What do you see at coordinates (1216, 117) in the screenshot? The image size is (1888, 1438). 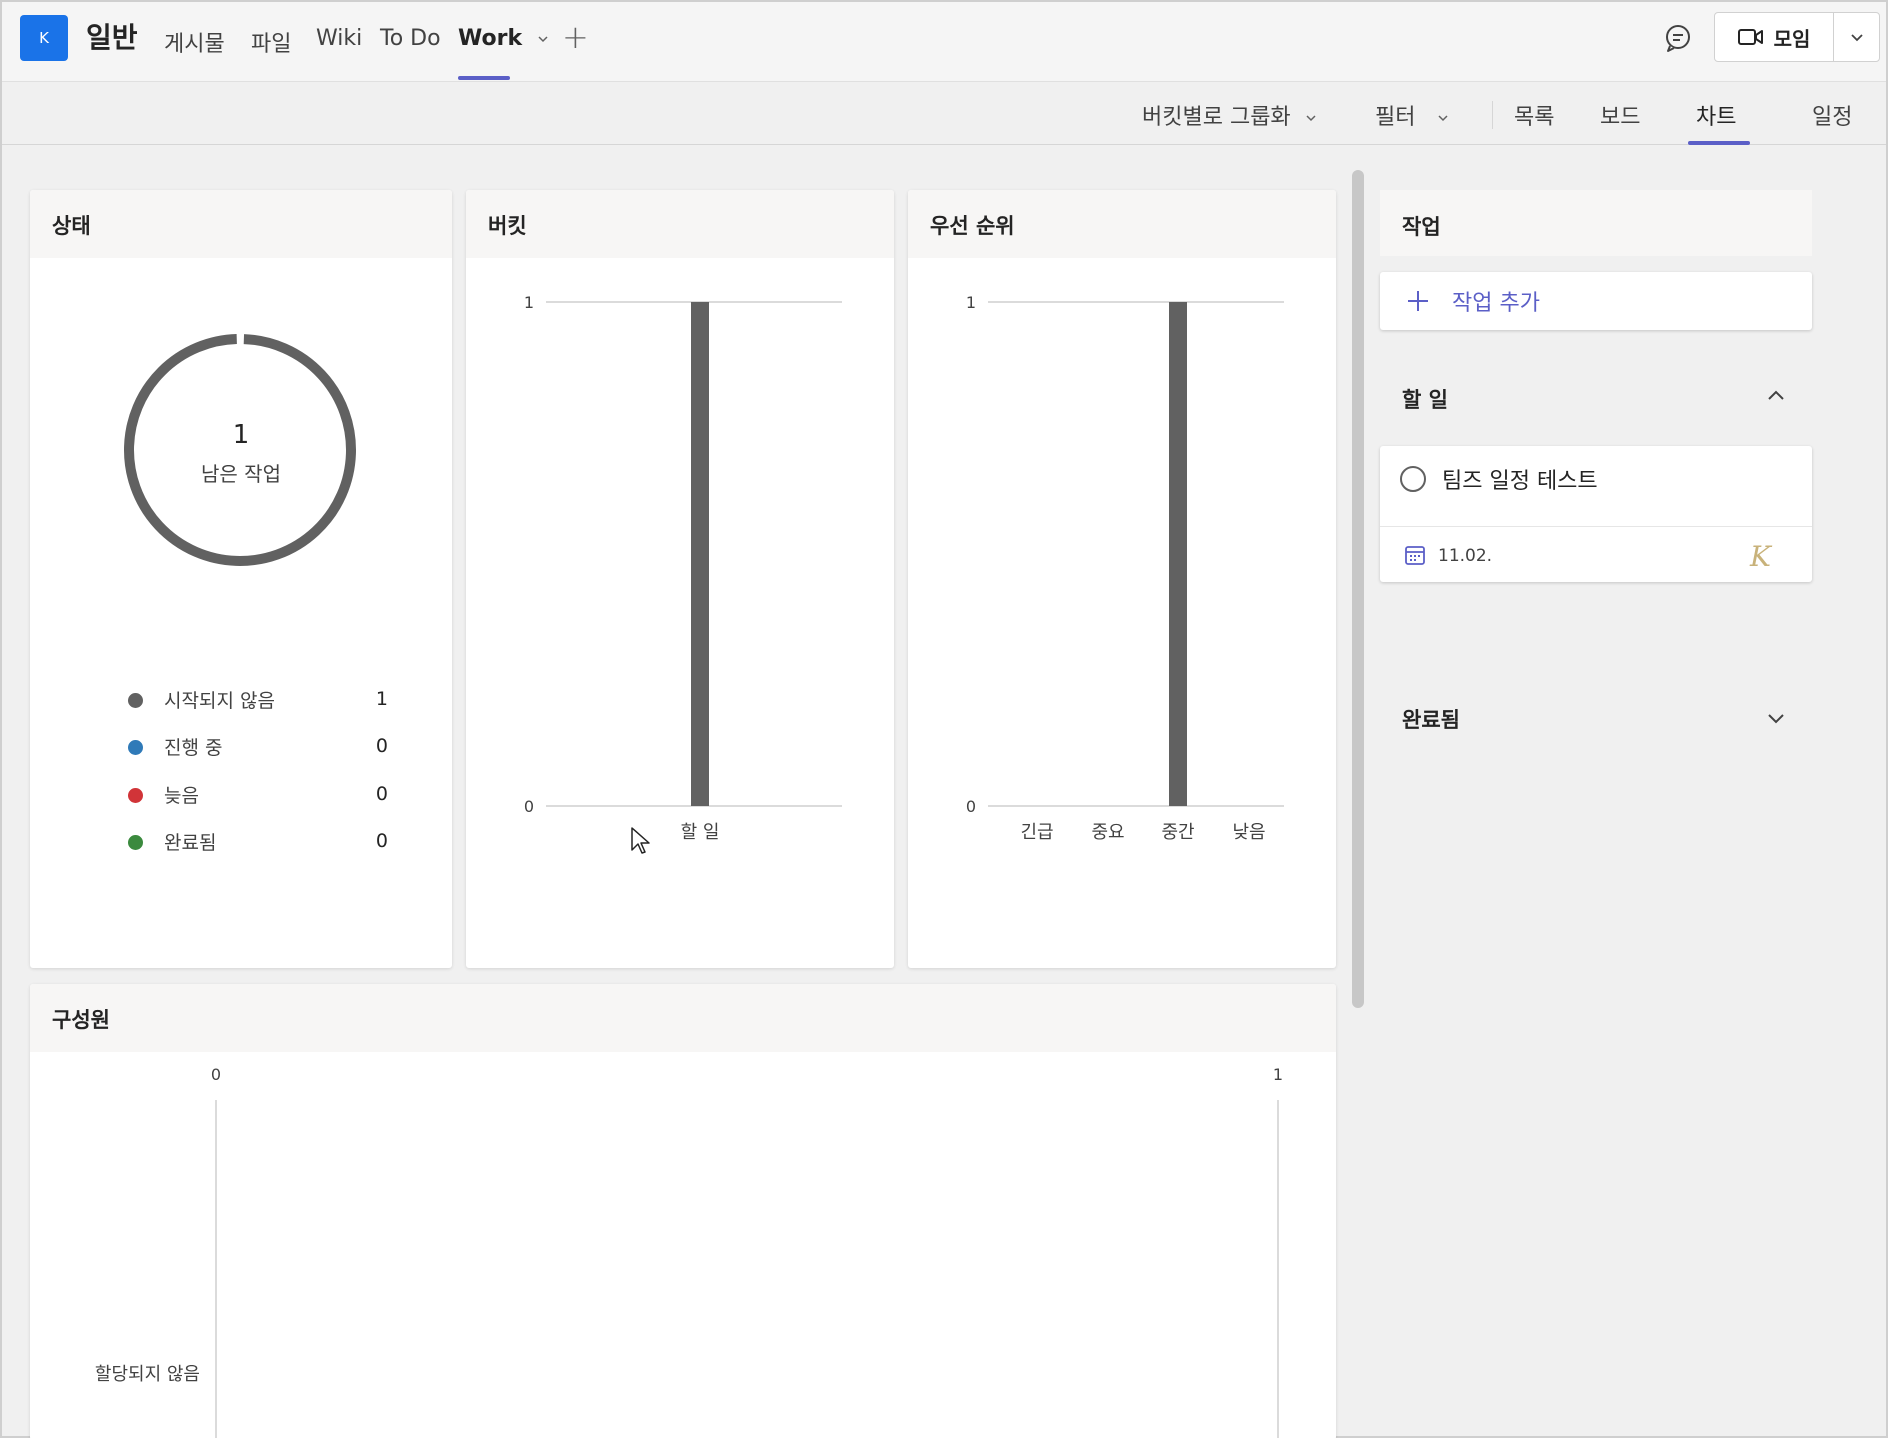 I see `group-by-label: 버킷별로 그룹화` at bounding box center [1216, 117].